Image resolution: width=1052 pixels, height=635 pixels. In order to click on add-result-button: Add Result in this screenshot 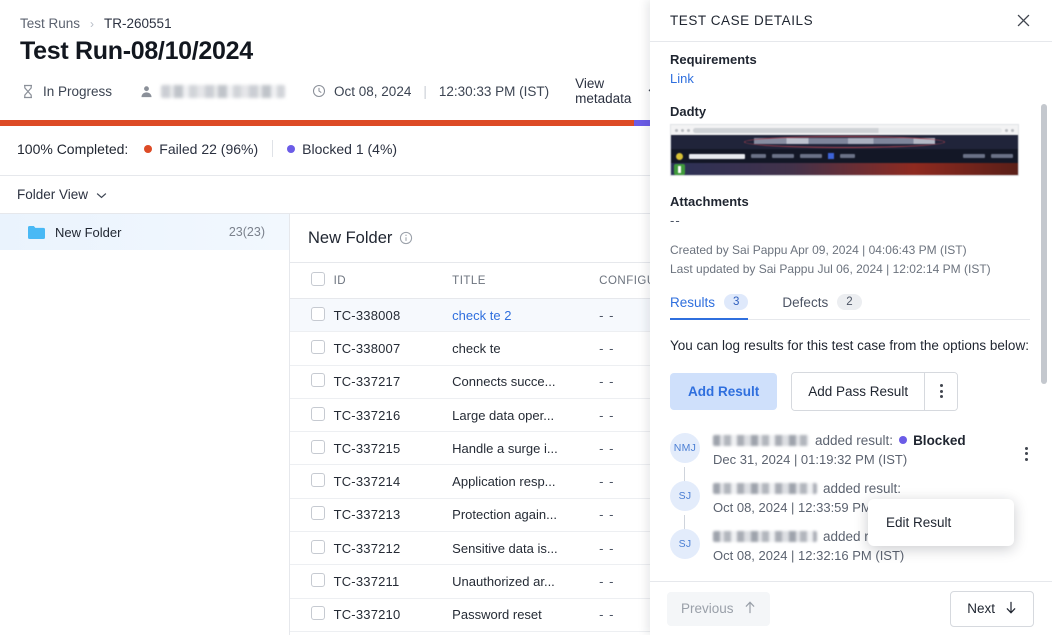, I will do `click(724, 391)`.